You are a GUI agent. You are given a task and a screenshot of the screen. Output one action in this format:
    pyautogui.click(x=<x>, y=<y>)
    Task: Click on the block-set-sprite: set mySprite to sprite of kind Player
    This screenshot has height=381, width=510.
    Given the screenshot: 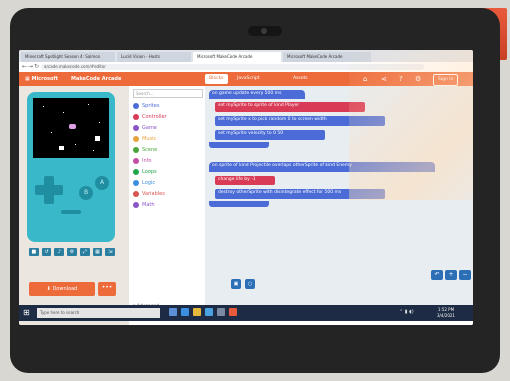 What is the action you would take?
    pyautogui.click(x=290, y=107)
    